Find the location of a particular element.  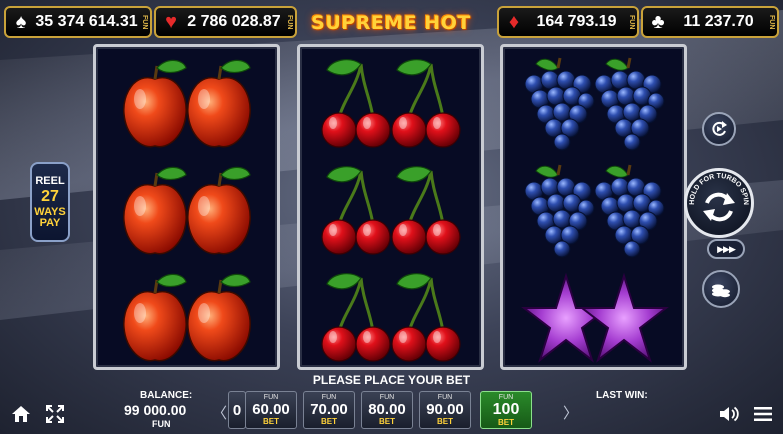

fullscreen-button is located at coordinates (55, 414).